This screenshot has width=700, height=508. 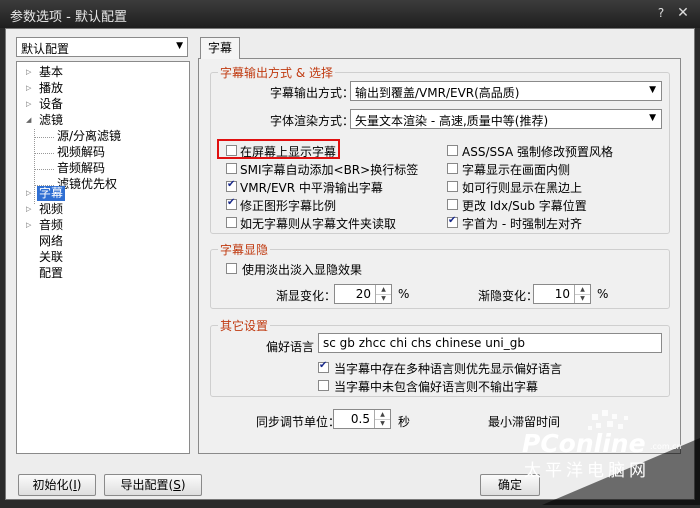 What do you see at coordinates (587, 471) in the screenshot?
I see `watermark-cn: 太平洋电脑网` at bounding box center [587, 471].